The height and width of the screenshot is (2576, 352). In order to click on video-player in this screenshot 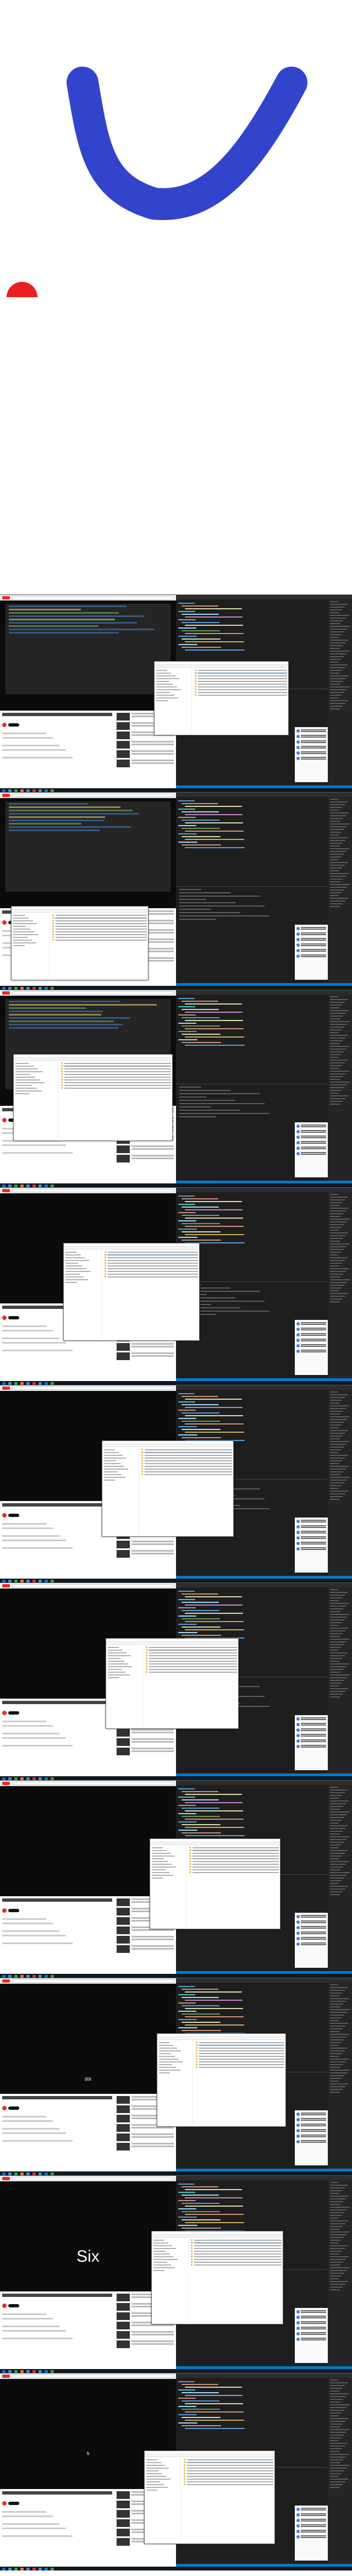, I will do `click(88, 853)`.